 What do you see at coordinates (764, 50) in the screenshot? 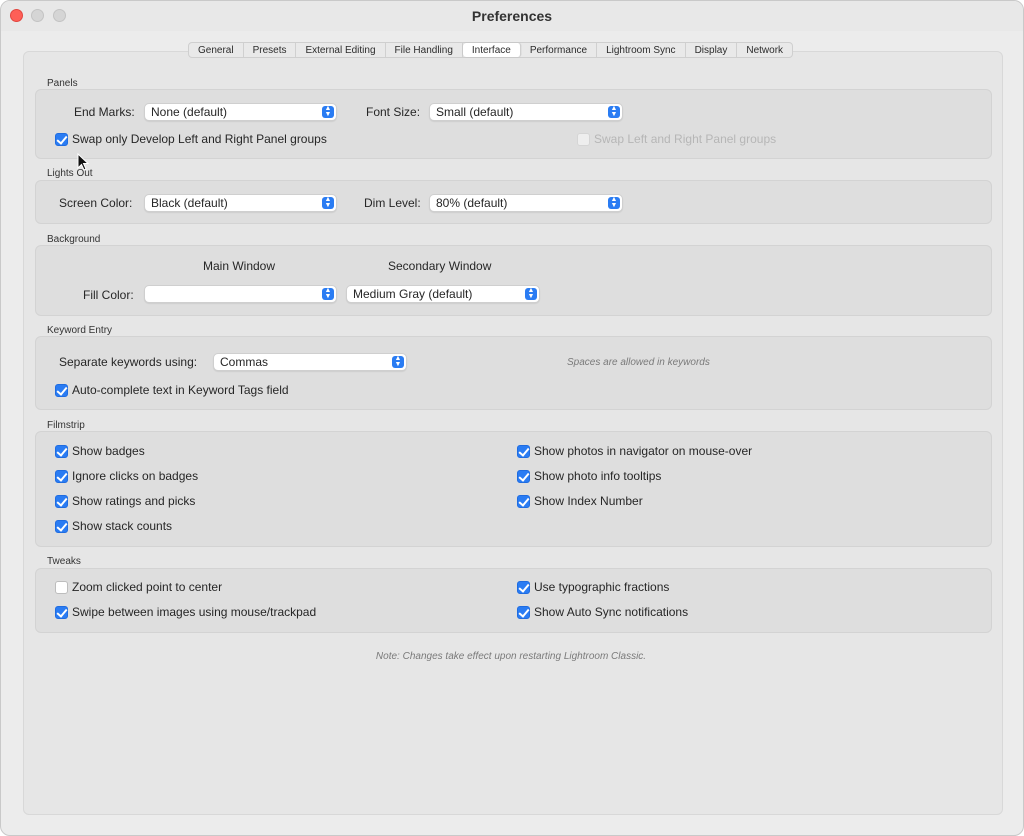
I see `tab-network: Network` at bounding box center [764, 50].